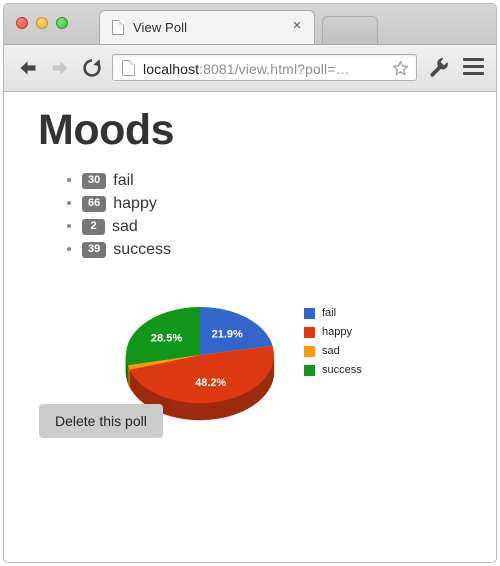  I want to click on window-controls, so click(42, 23).